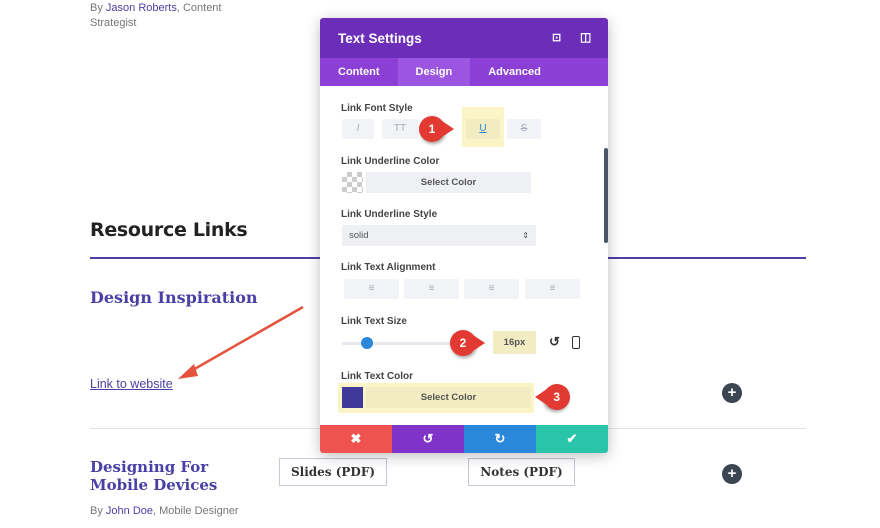  Describe the element at coordinates (576, 342) in the screenshot. I see `mobile-icon` at that location.